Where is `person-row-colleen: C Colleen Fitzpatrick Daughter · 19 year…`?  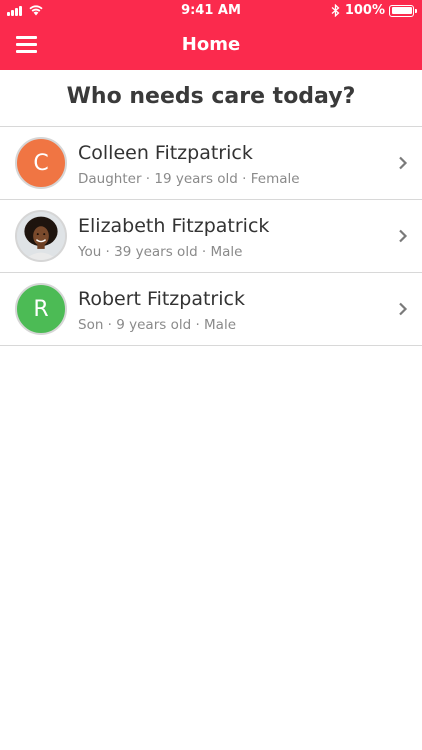 person-row-colleen: C Colleen Fitzpatrick Daughter · 19 year… is located at coordinates (211, 163).